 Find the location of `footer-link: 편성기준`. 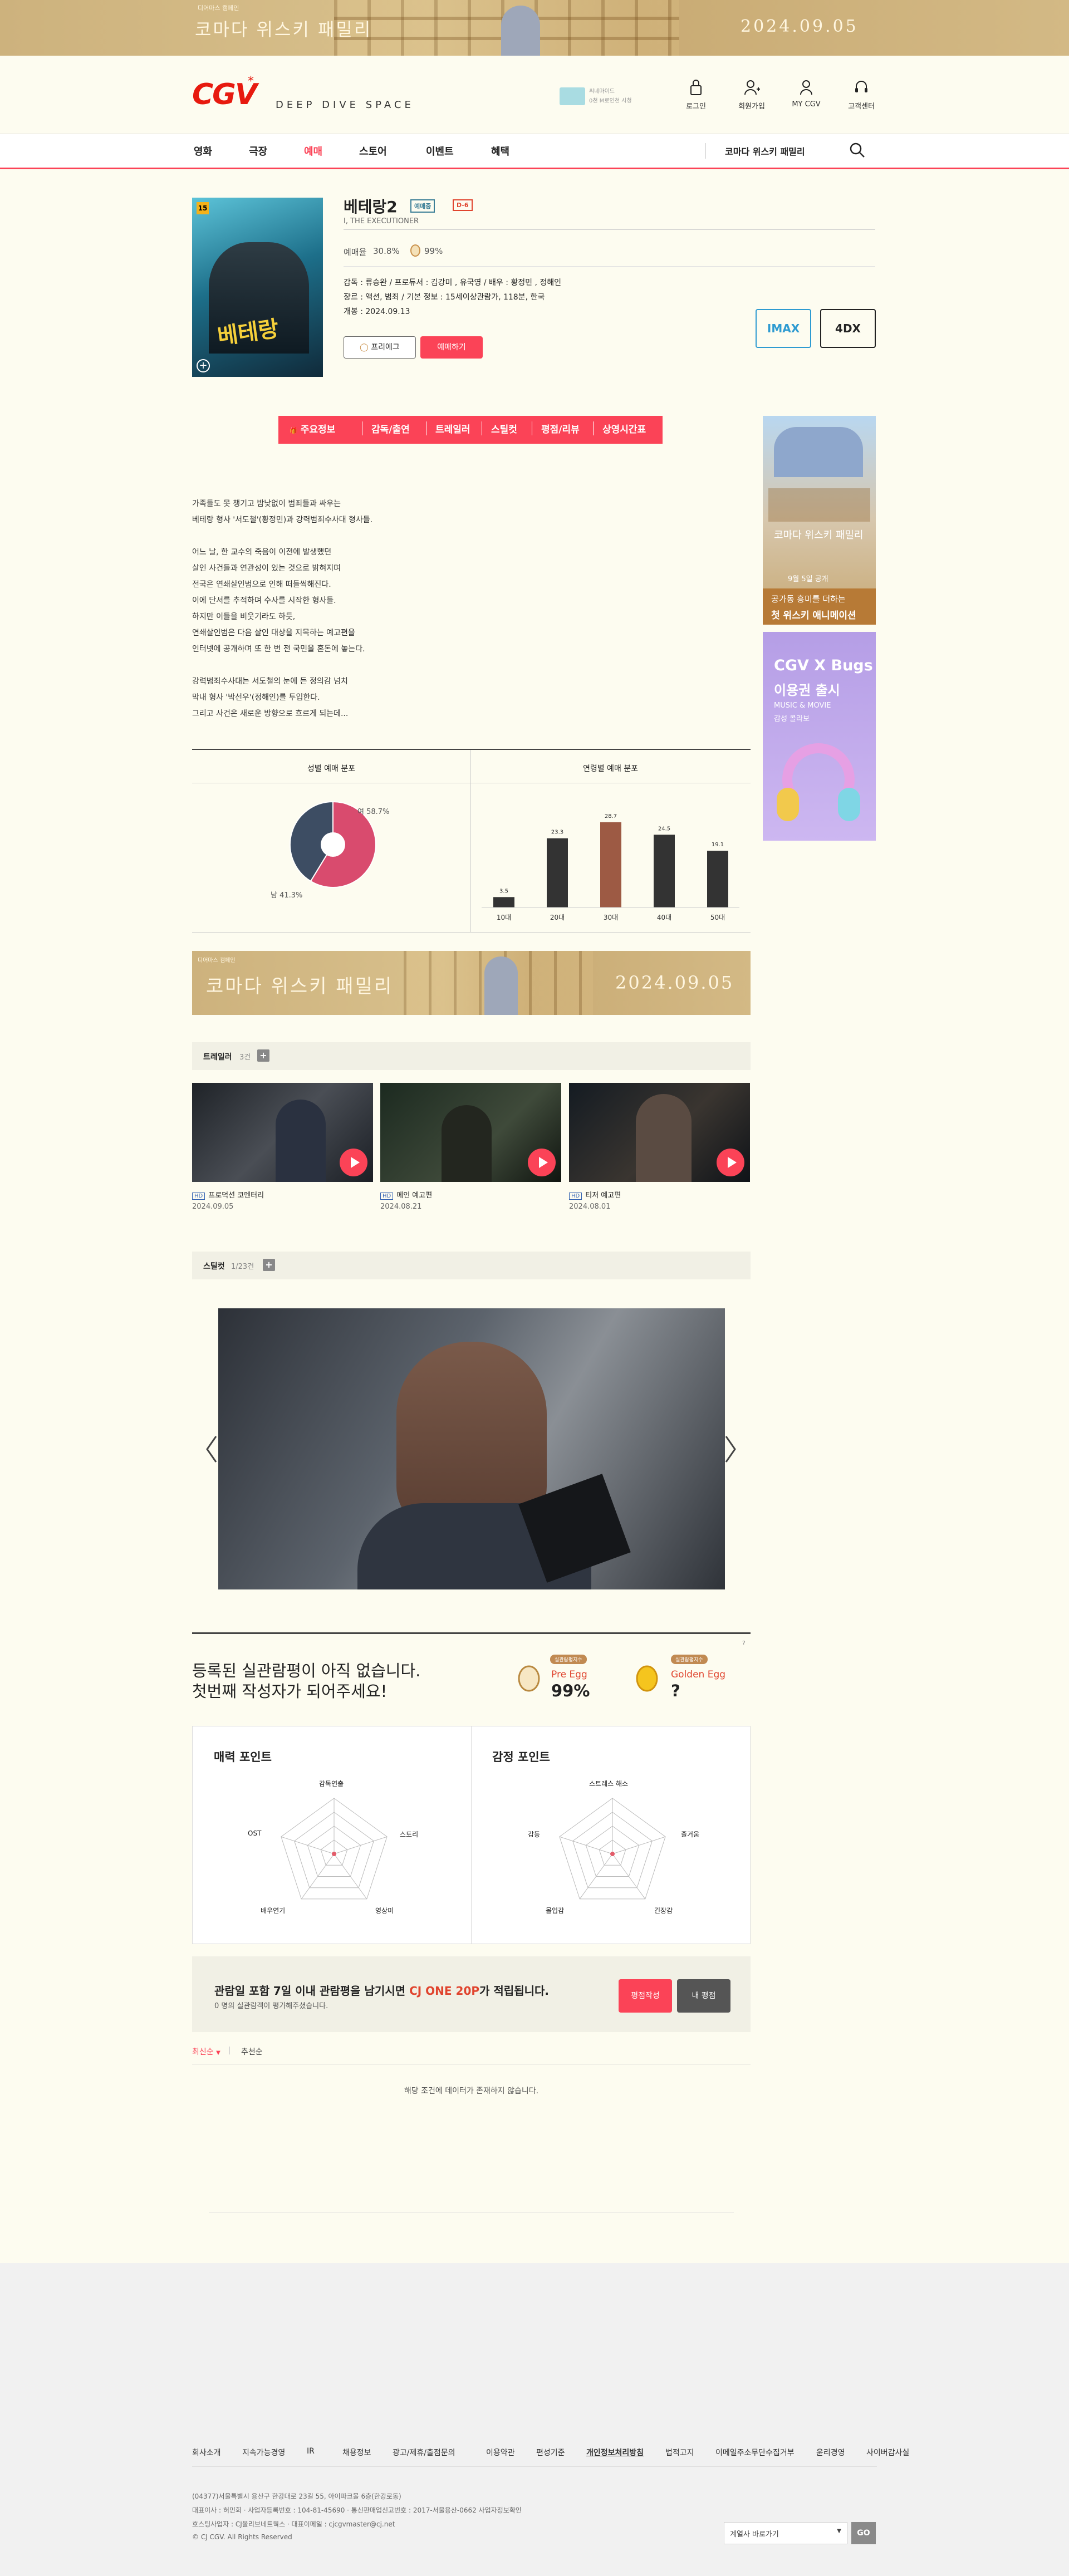

footer-link: 편성기준 is located at coordinates (550, 2452).